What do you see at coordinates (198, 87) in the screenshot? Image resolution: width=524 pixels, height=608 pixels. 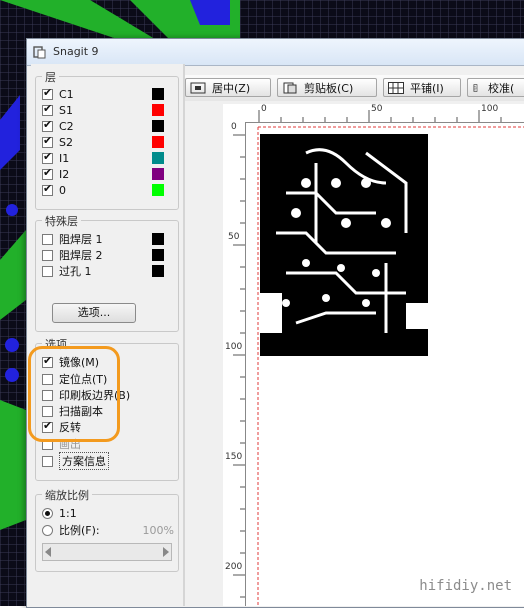 I see `center-icon` at bounding box center [198, 87].